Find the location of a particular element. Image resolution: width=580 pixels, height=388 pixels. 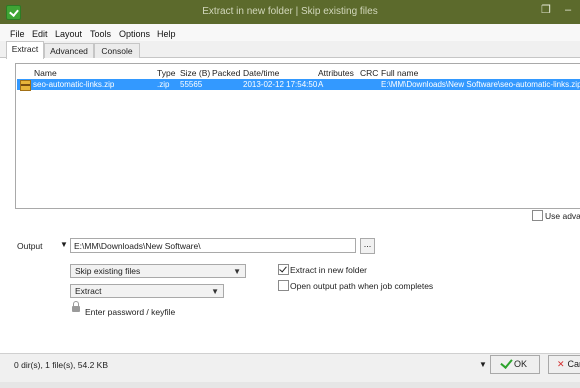

menu-bar is located at coordinates (290, 32).